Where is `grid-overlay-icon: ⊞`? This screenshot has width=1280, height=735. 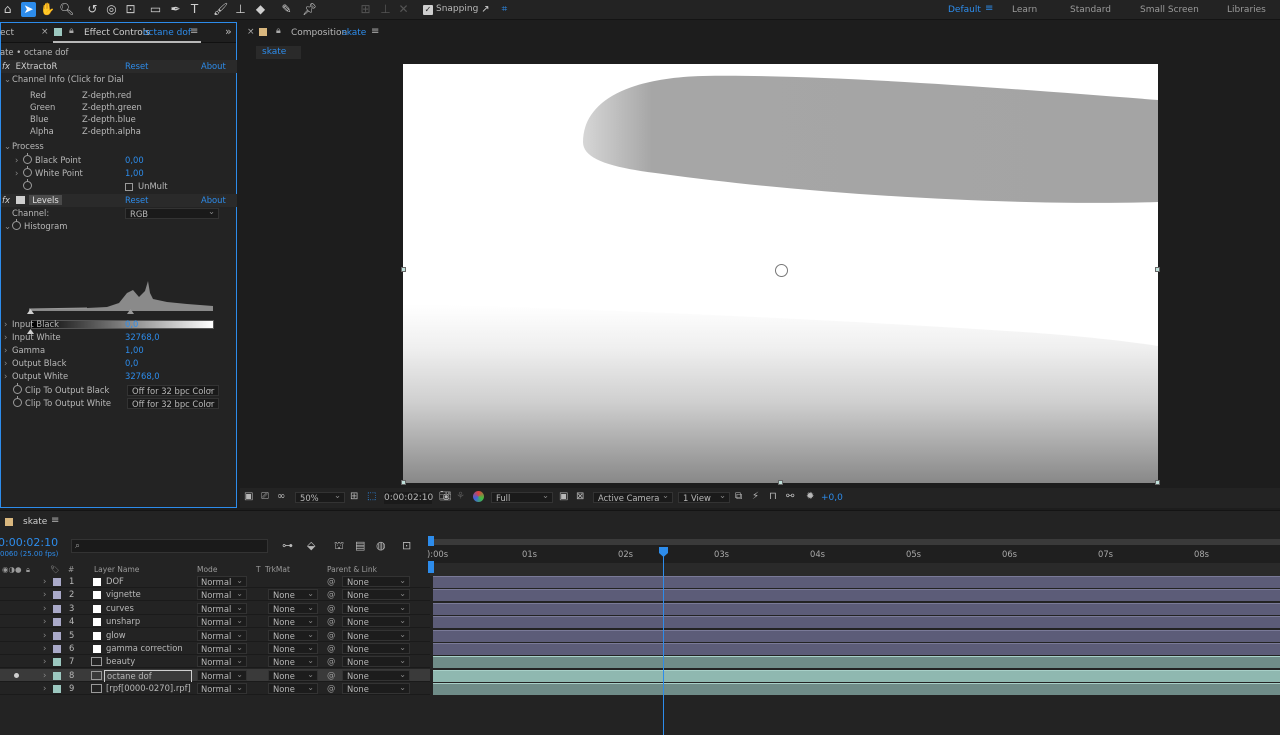
grid-overlay-icon: ⊞ is located at coordinates (354, 496).